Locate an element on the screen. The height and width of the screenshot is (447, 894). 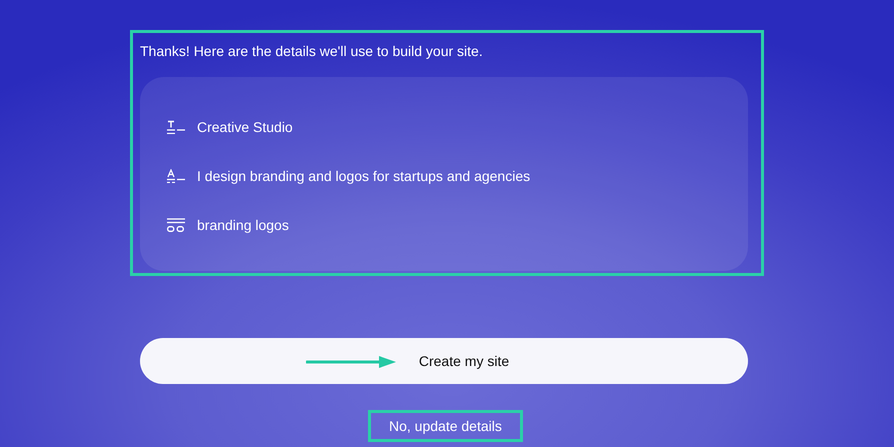
title-icon is located at coordinates (176, 127).